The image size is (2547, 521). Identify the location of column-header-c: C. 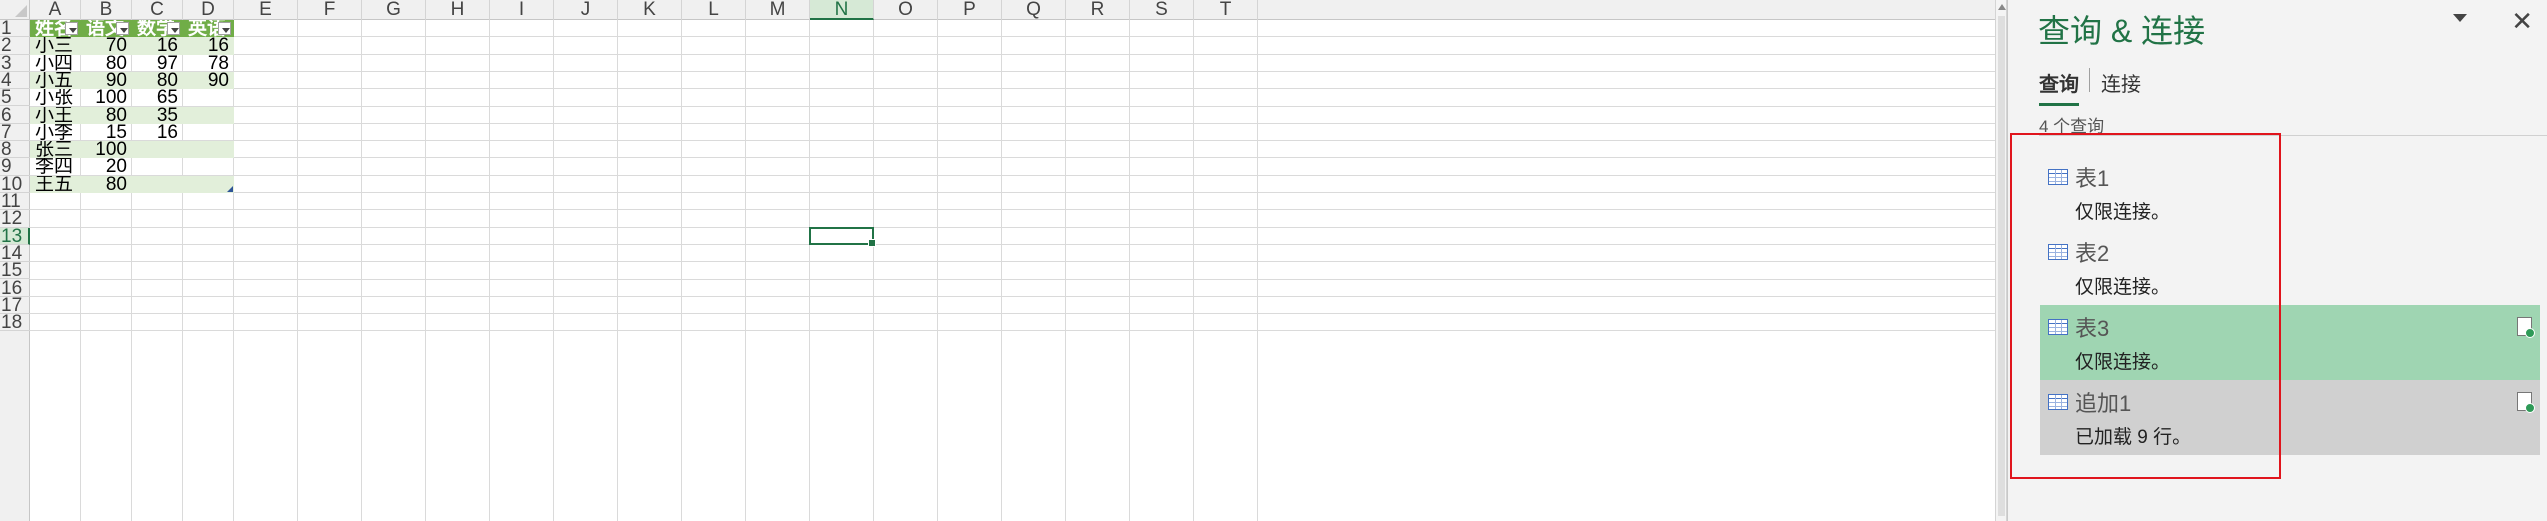
(157, 10).